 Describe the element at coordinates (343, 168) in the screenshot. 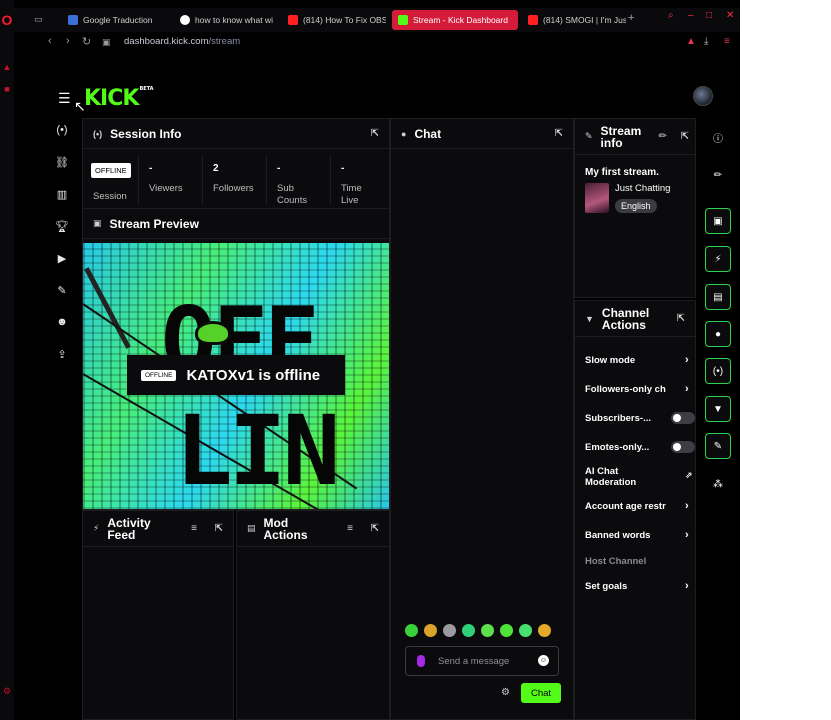

I see `stat-value: -` at that location.